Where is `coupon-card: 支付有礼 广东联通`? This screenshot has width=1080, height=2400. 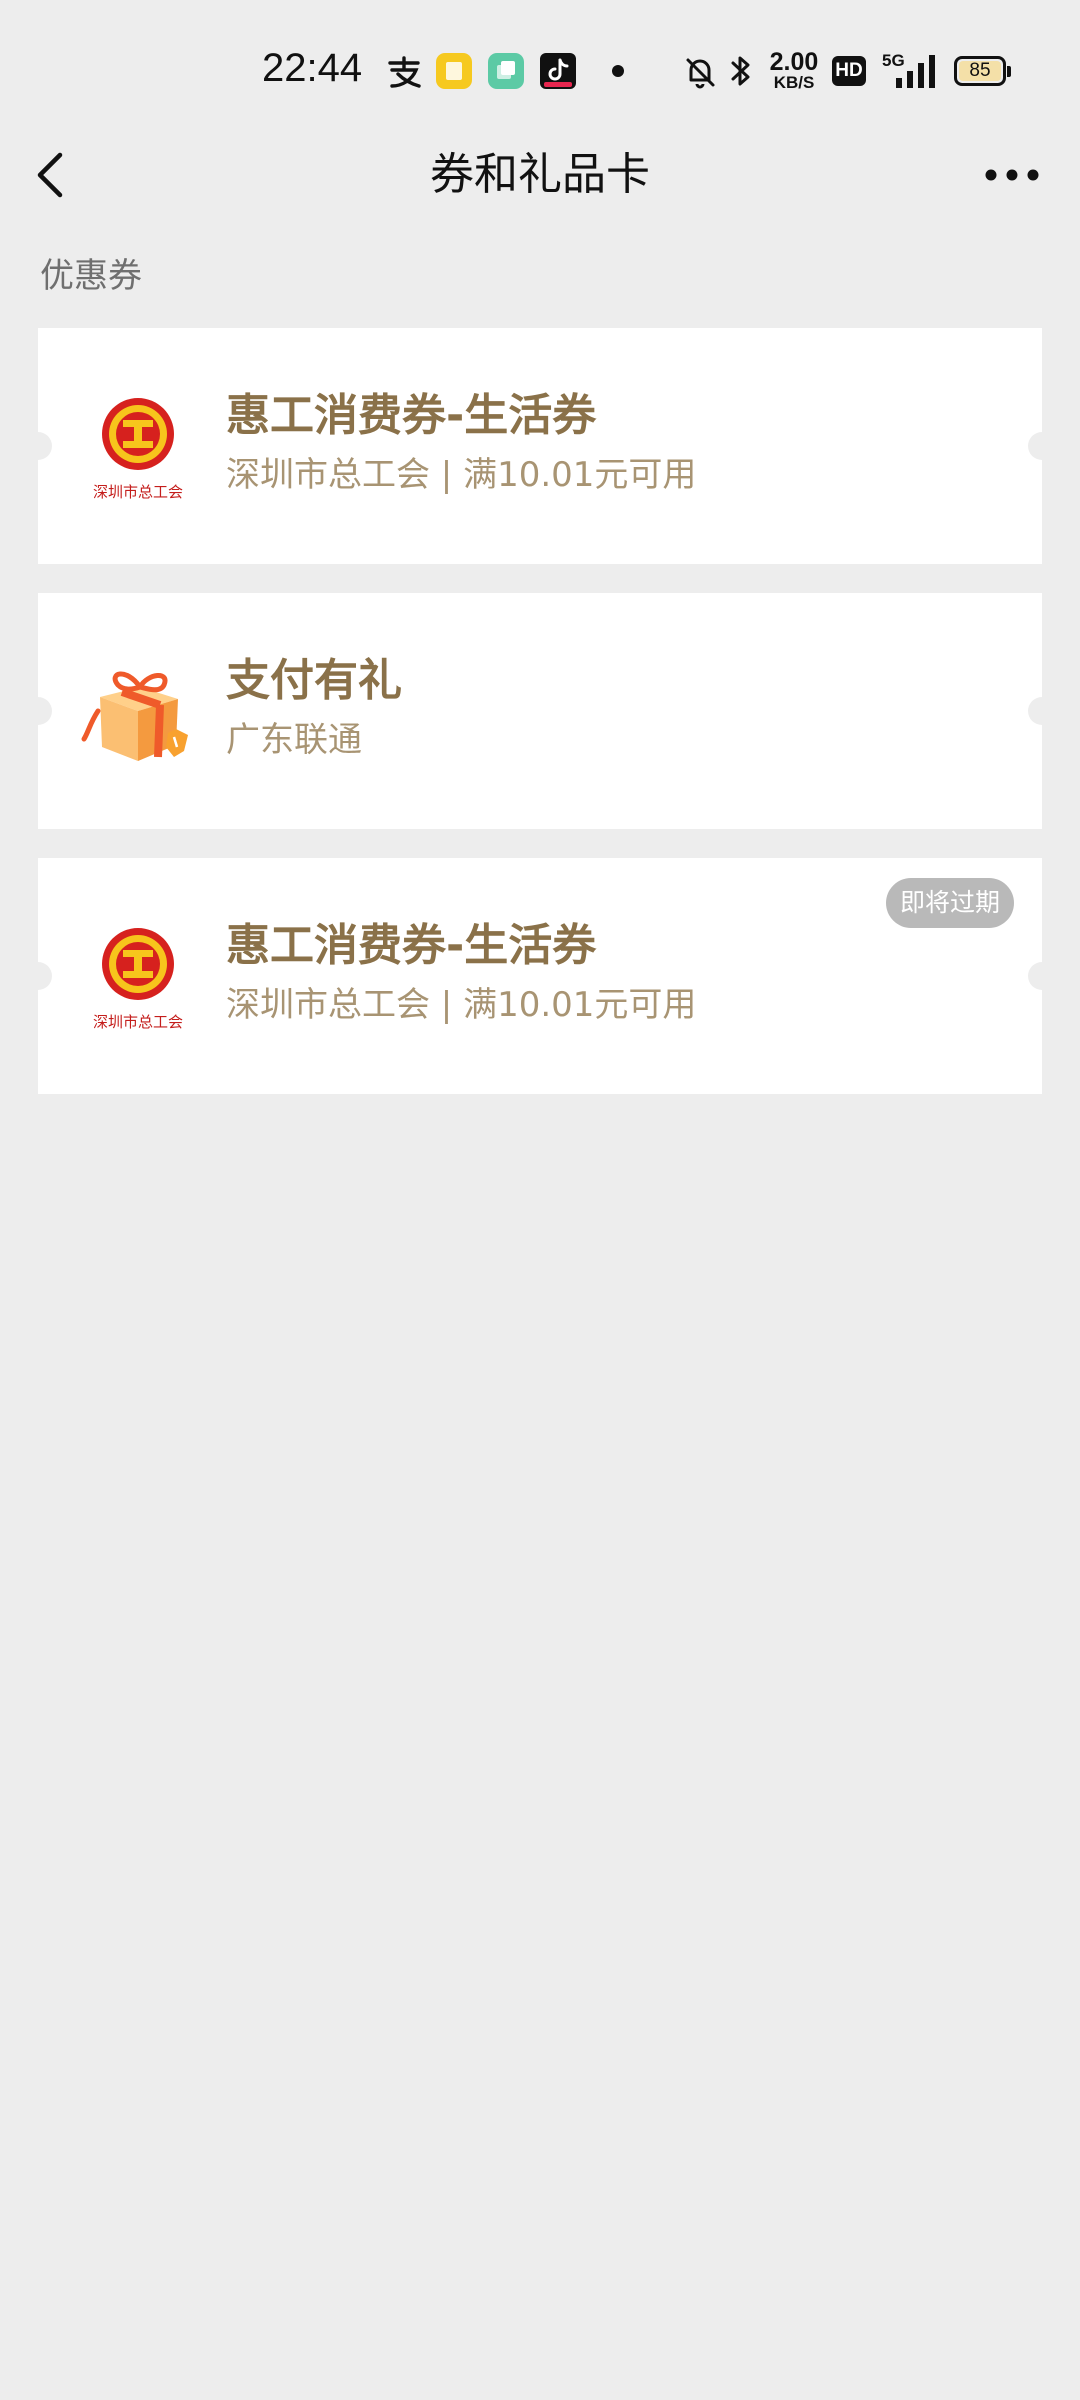
coupon-card: 支付有礼 广东联通 is located at coordinates (540, 711).